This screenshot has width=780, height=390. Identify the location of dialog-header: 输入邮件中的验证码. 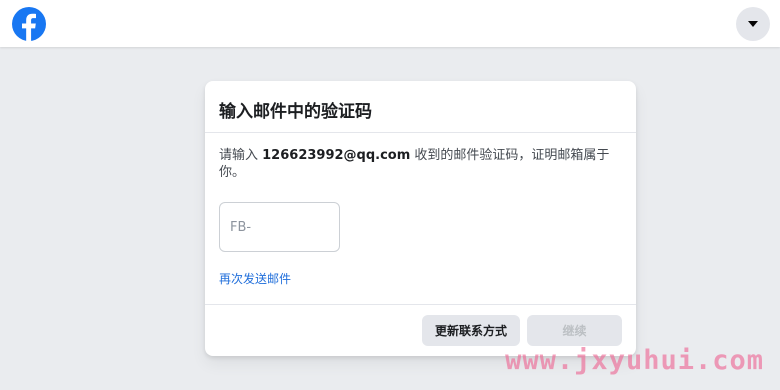
(420, 107).